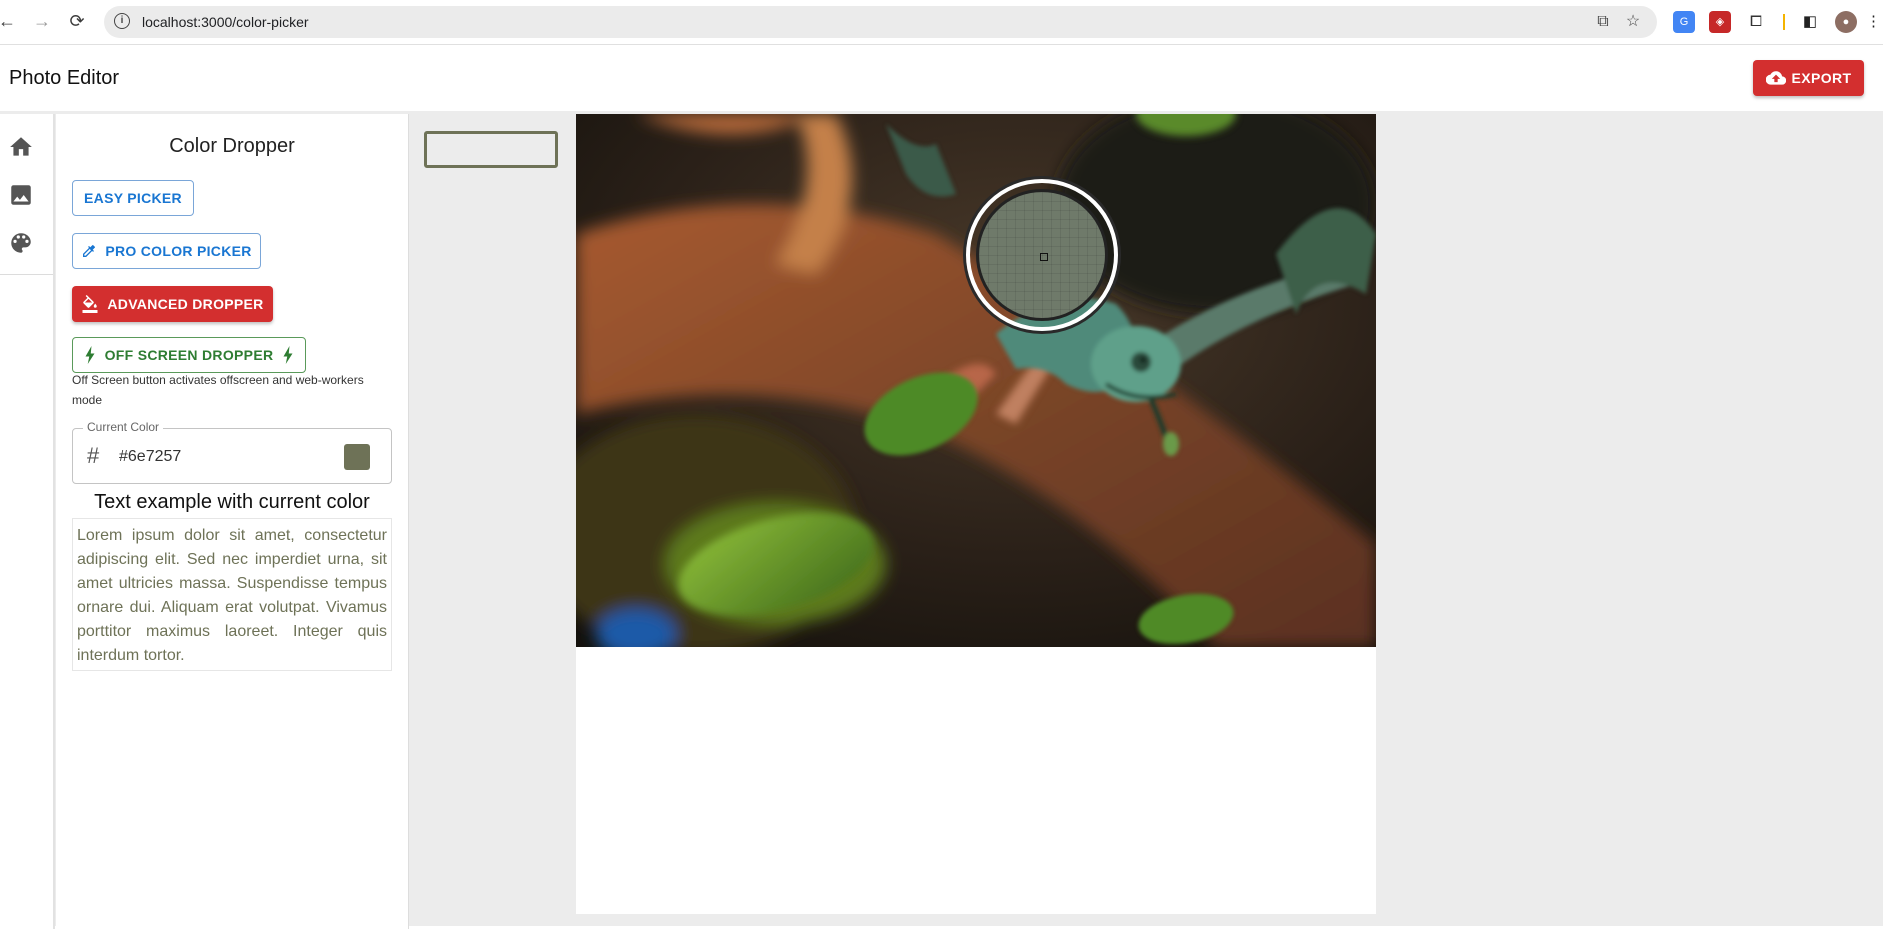  What do you see at coordinates (150, 457) in the screenshot?
I see `current-color-value: #6e7257` at bounding box center [150, 457].